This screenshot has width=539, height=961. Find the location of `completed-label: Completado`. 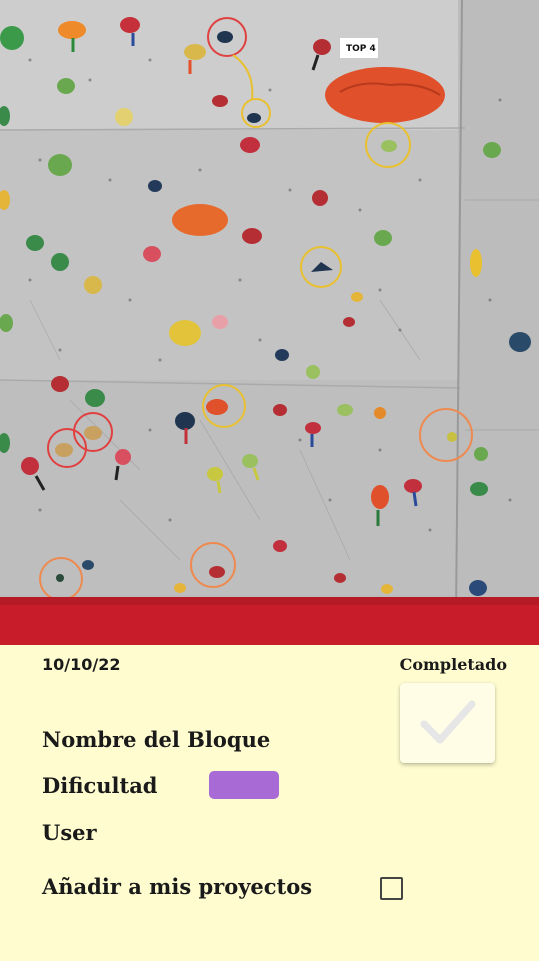

completed-label: Completado is located at coordinates (453, 664).